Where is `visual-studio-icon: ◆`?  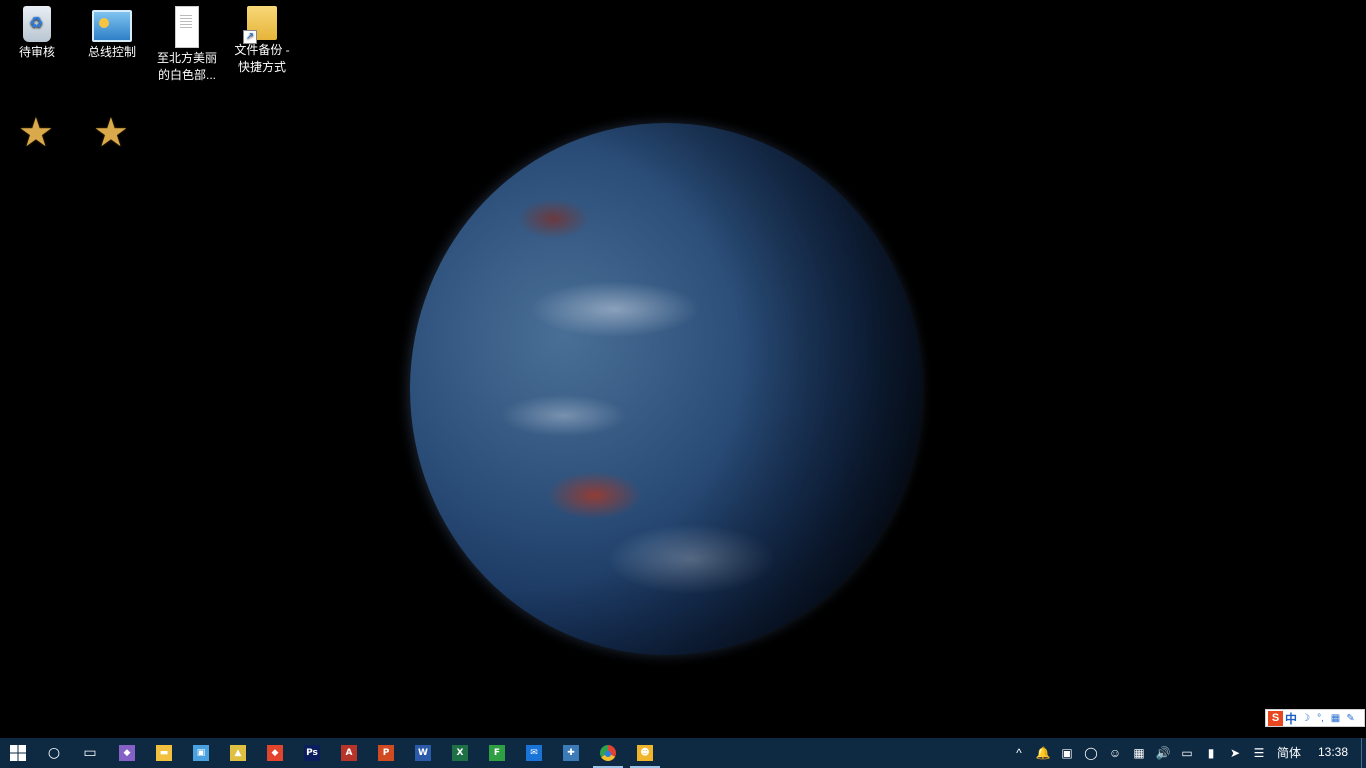 visual-studio-icon: ◆ is located at coordinates (127, 753).